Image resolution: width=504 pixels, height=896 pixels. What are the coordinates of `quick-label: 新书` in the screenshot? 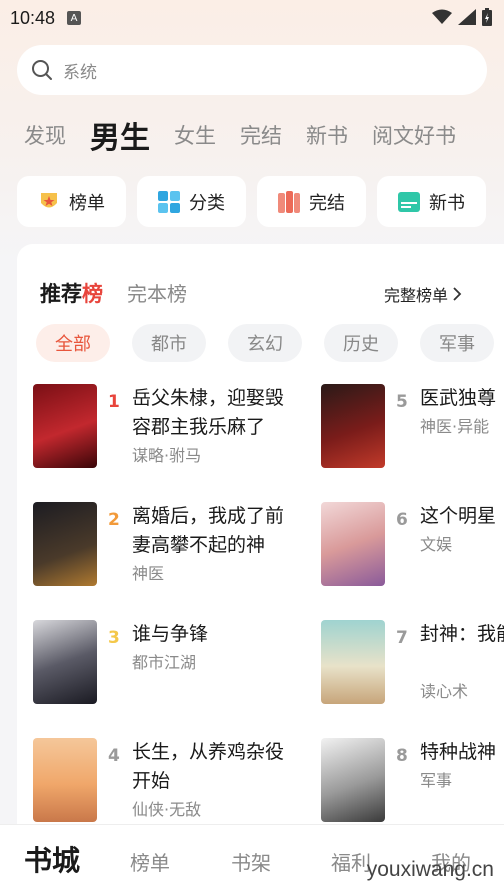 It's located at (447, 203).